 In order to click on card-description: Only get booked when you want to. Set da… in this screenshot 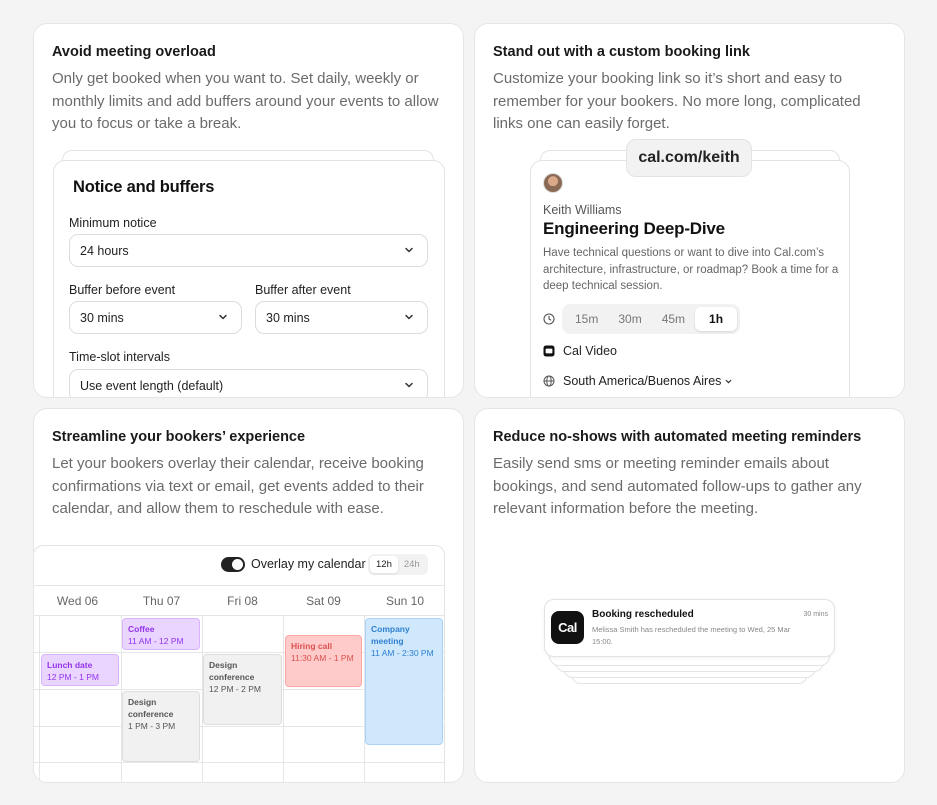, I will do `click(245, 101)`.